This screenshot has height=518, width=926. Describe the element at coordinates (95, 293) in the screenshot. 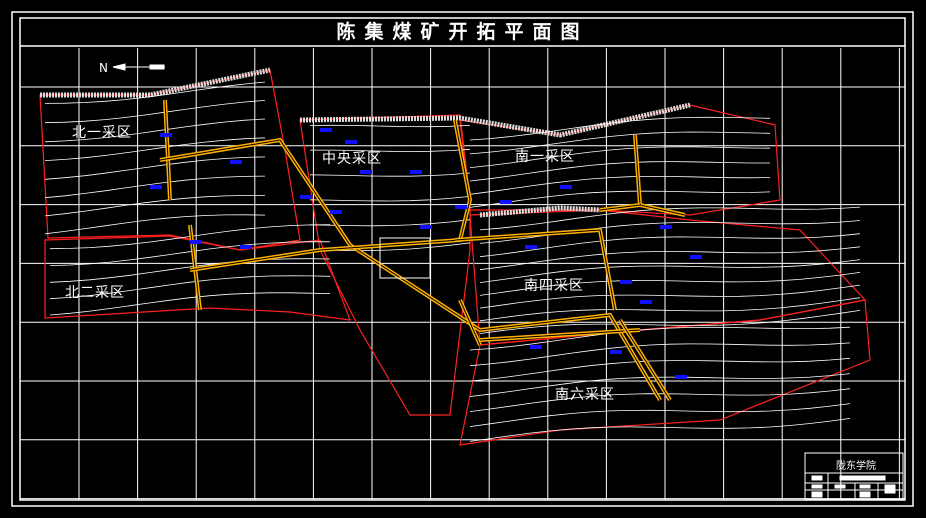

I see `district-label-bei2: 北二采区` at that location.